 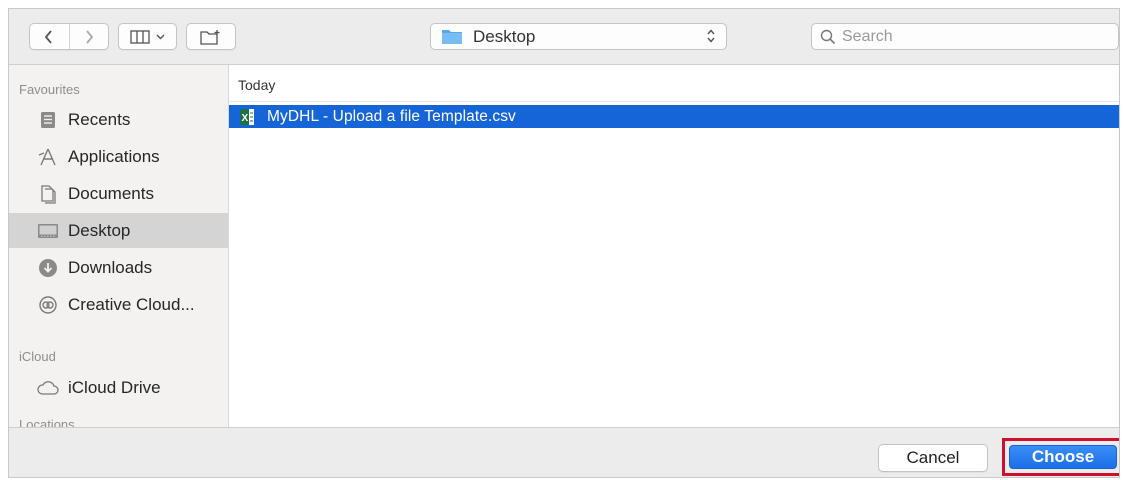 I want to click on chevron-down-icon, so click(x=160, y=36).